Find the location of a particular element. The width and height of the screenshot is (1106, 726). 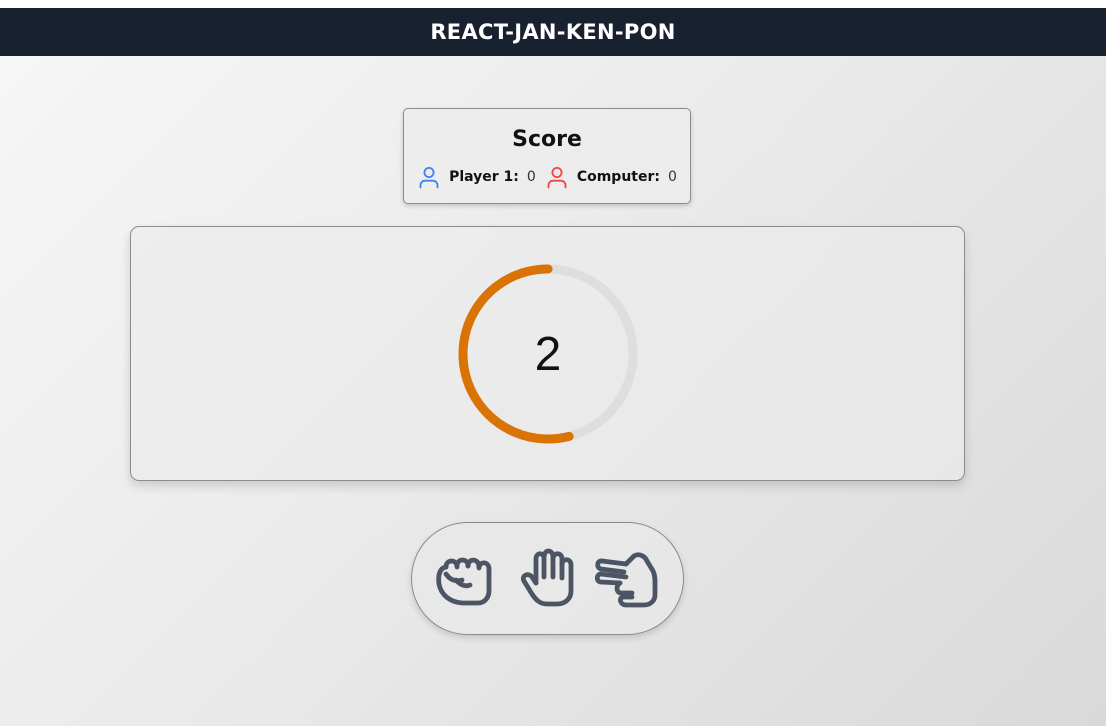

computer-score-value: 0 is located at coordinates (672, 177).